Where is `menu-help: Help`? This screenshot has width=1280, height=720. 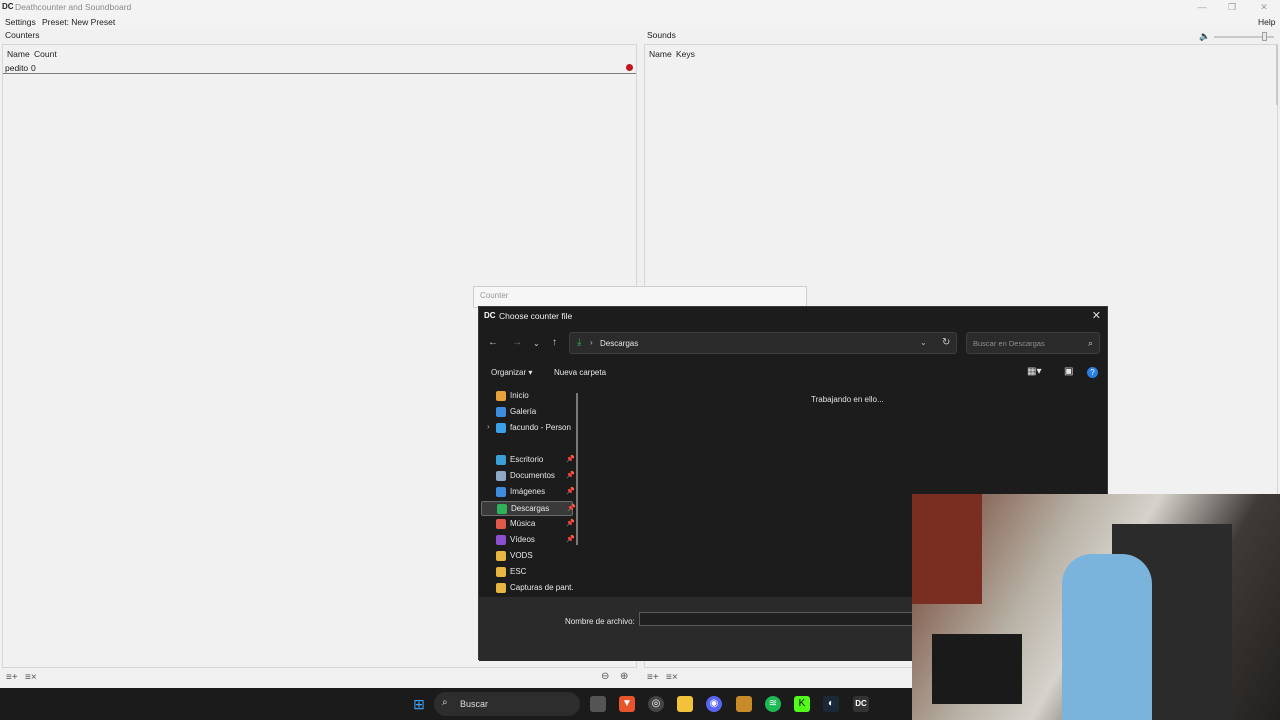
menu-help: Help is located at coordinates (1266, 22).